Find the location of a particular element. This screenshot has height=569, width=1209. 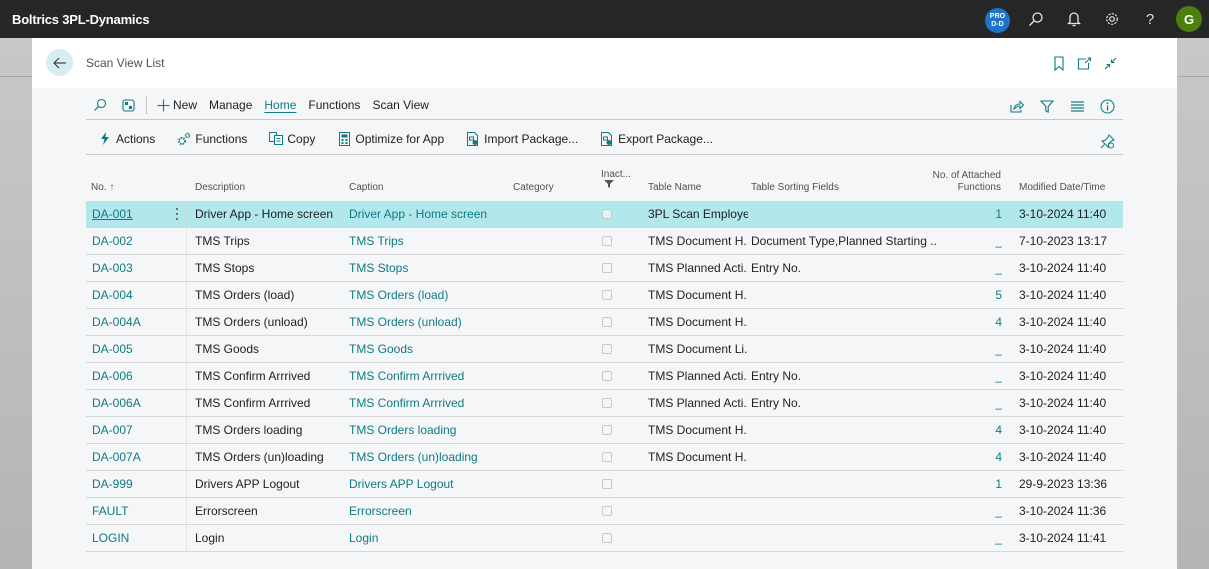

optimize-for-app-button: Optimize for App is located at coordinates (390, 138).